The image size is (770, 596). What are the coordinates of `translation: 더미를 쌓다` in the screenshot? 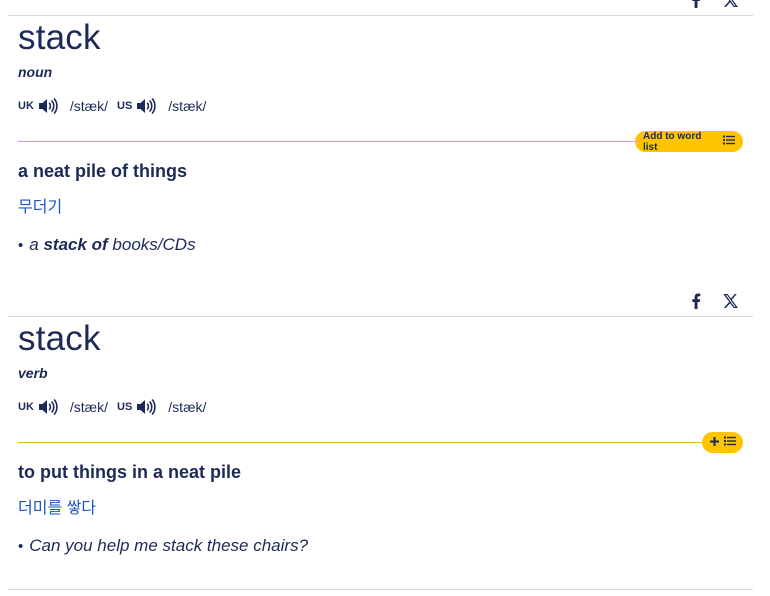 It's located at (57, 508).